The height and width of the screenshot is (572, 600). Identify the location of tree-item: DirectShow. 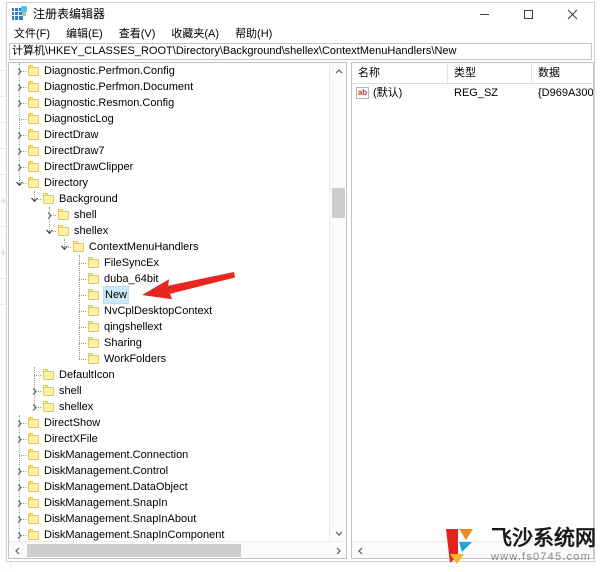
(169, 423).